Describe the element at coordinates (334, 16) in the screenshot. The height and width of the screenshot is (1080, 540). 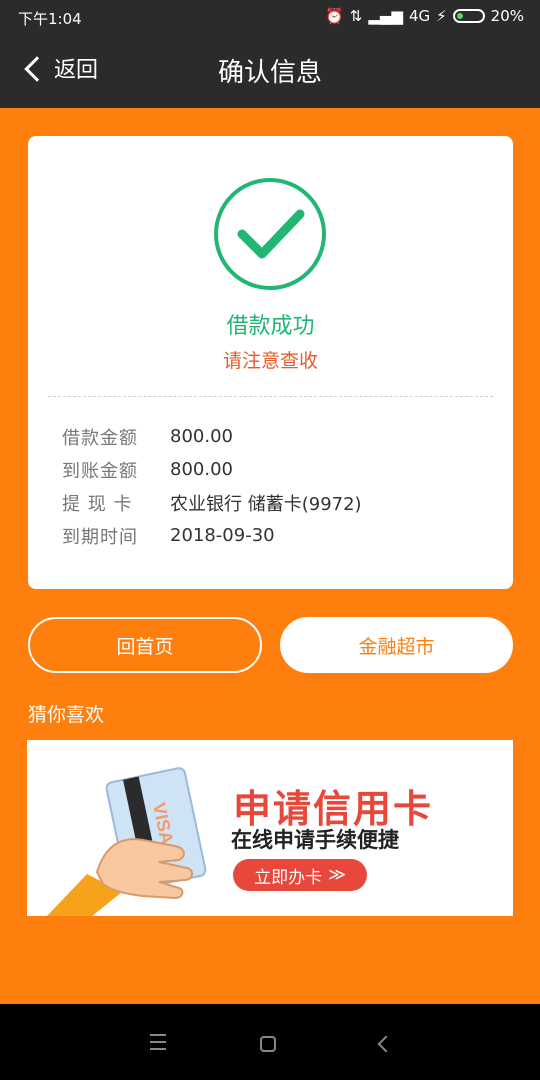
I see `alarm-icon: ⏰` at that location.